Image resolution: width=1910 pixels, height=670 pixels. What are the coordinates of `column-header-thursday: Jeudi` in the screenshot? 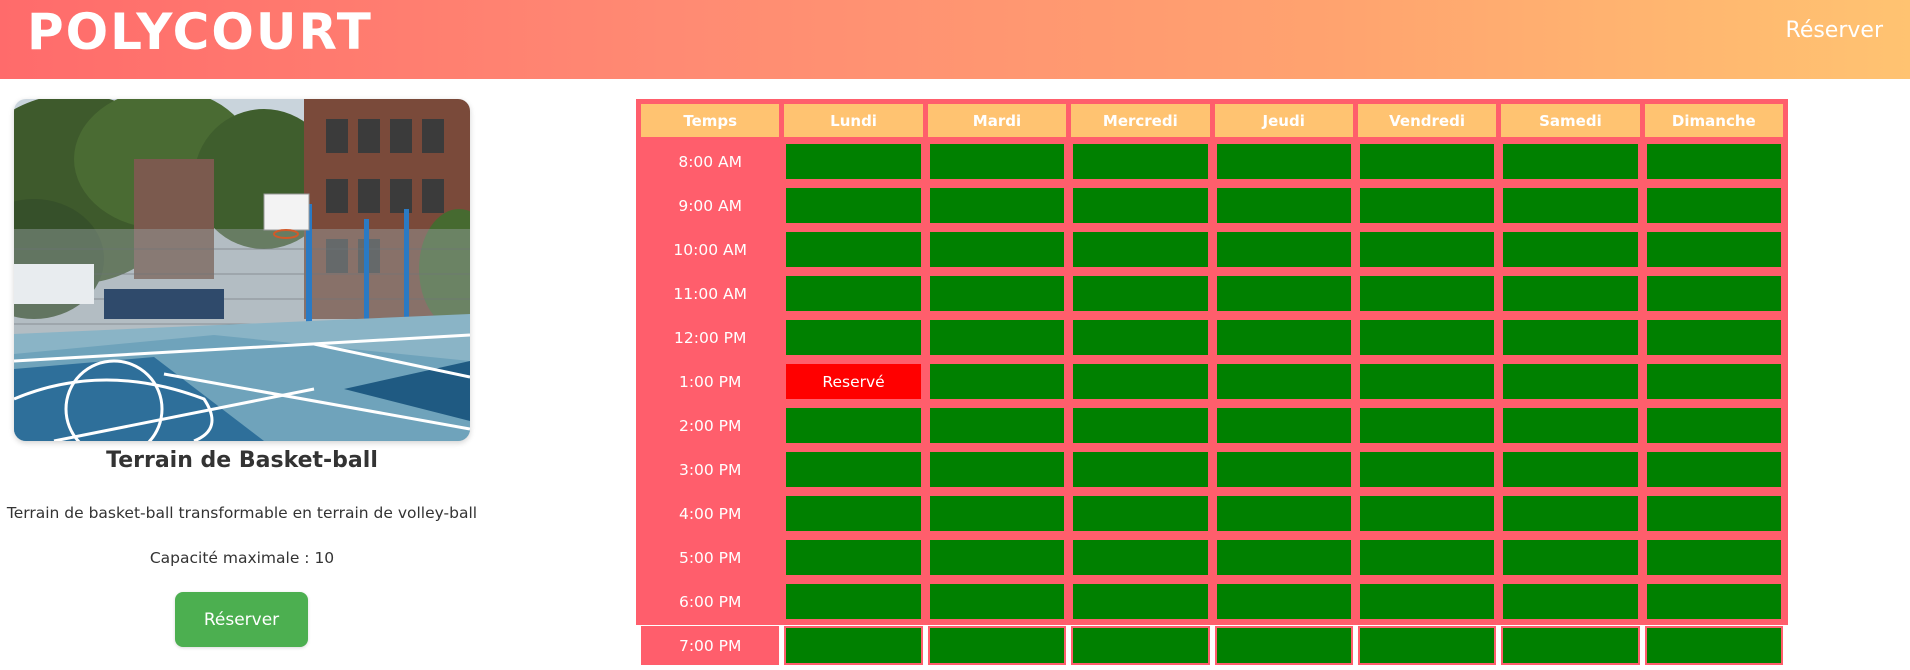 It's located at (1283, 120).